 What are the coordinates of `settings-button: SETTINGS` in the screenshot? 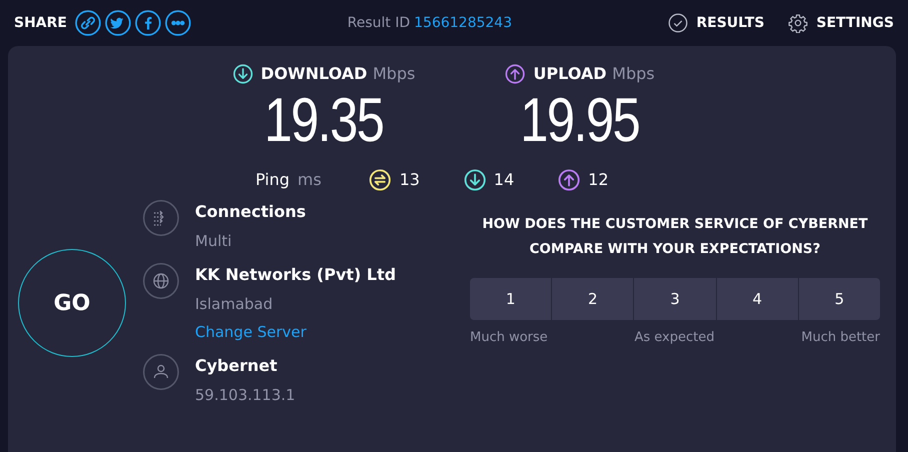 It's located at (841, 23).